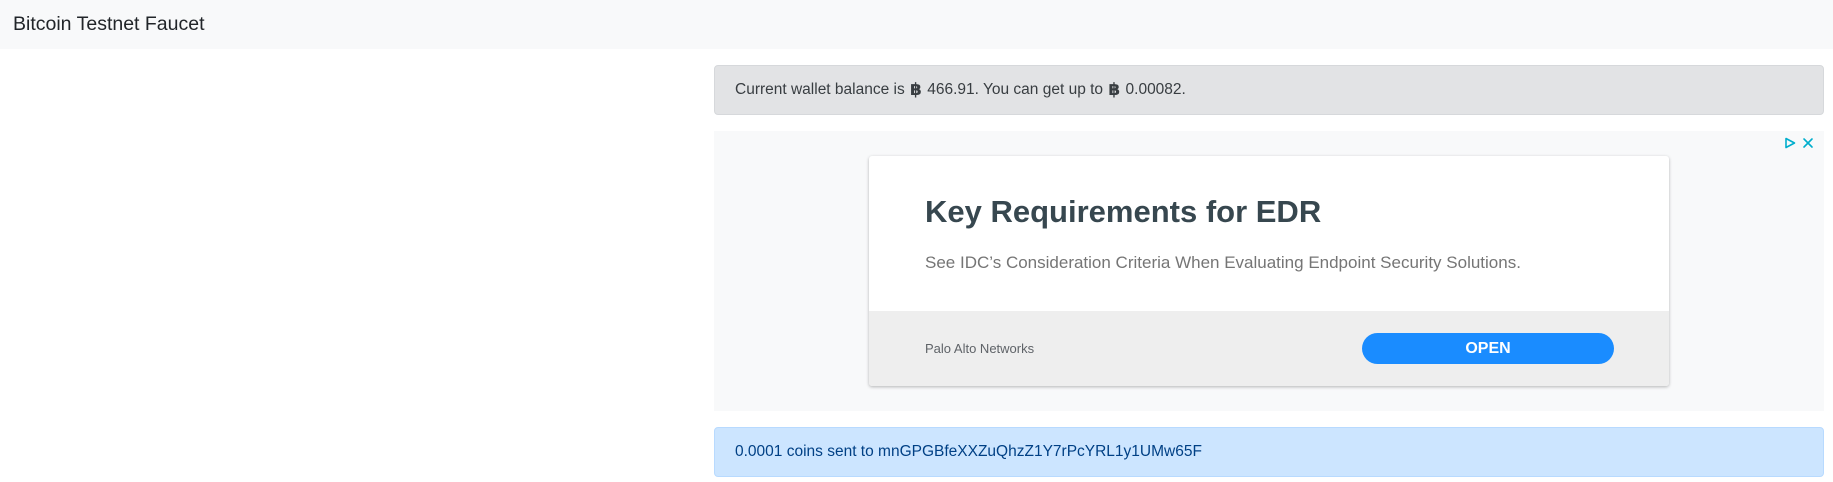 The image size is (1833, 482). Describe the element at coordinates (1790, 143) in the screenshot. I see `adchoices-icon` at that location.